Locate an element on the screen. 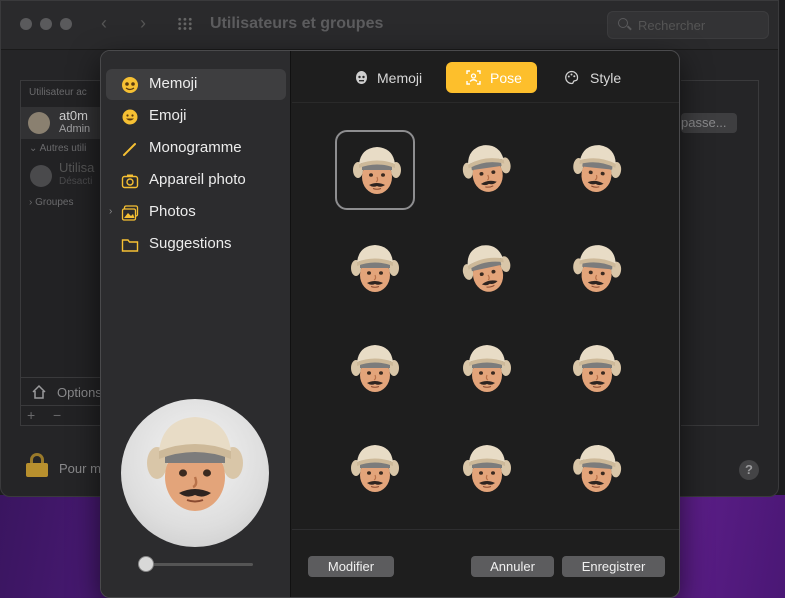  folder-icon is located at coordinates (130, 245).